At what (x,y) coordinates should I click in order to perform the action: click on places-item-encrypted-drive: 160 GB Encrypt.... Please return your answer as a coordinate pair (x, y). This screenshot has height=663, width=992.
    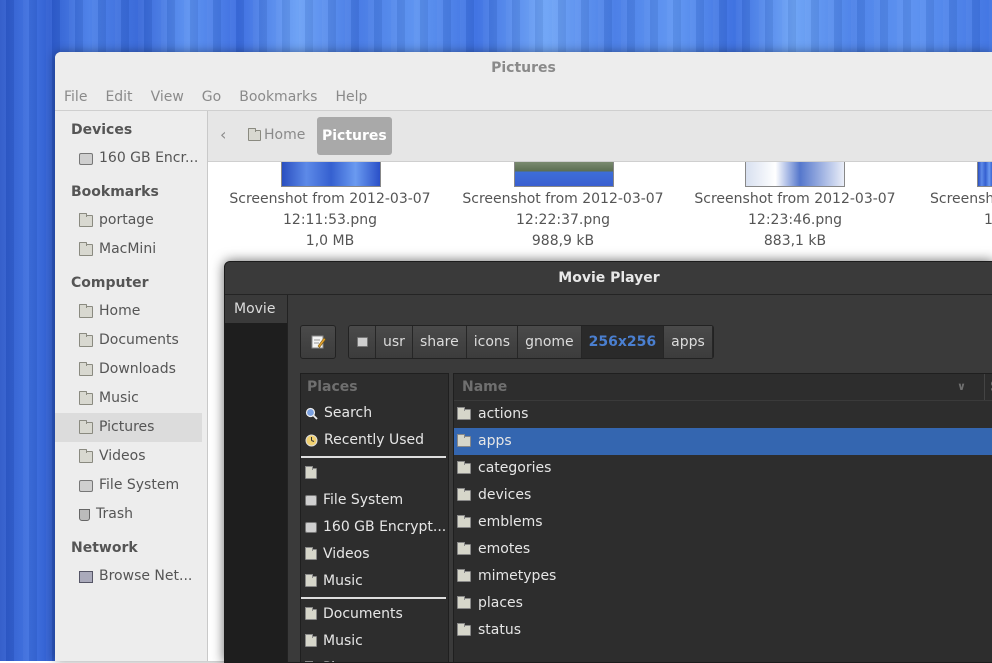
    Looking at the image, I should click on (374, 527).